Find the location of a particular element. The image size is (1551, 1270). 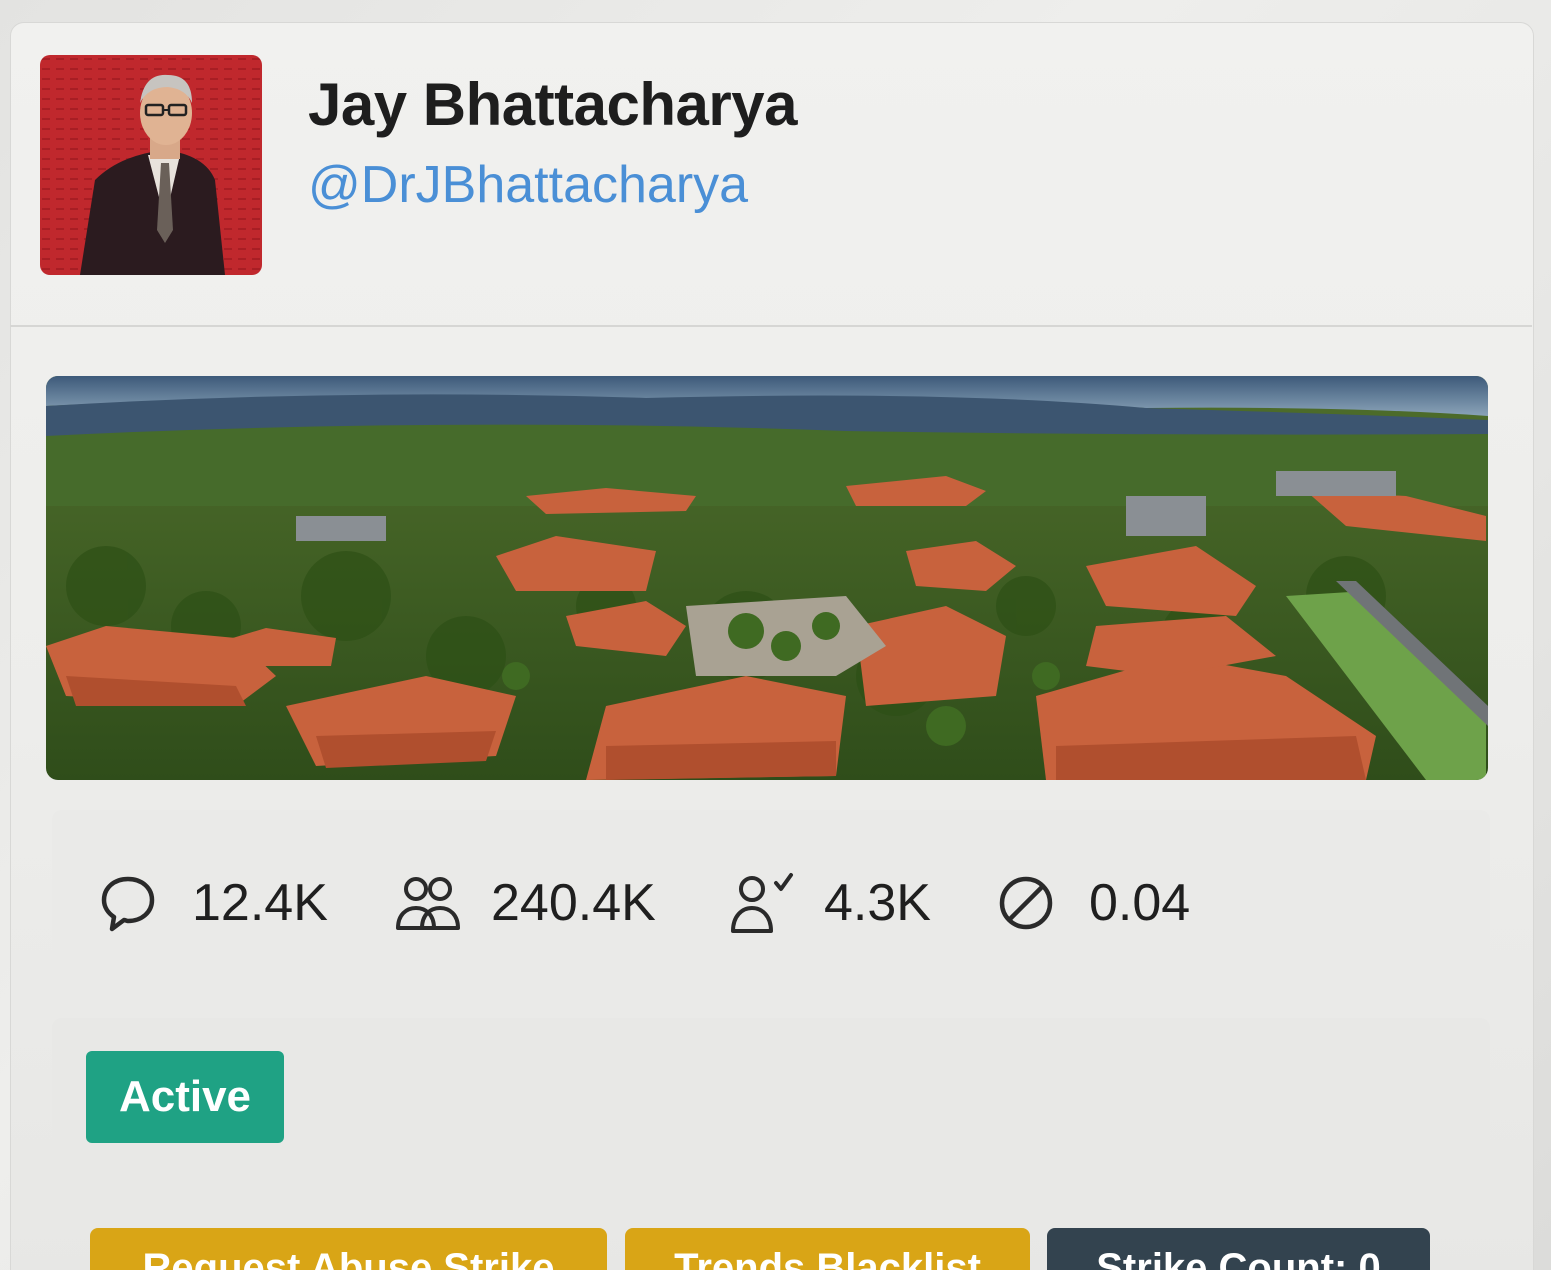

stat-followers: 240.4K is located at coordinates (525, 903).